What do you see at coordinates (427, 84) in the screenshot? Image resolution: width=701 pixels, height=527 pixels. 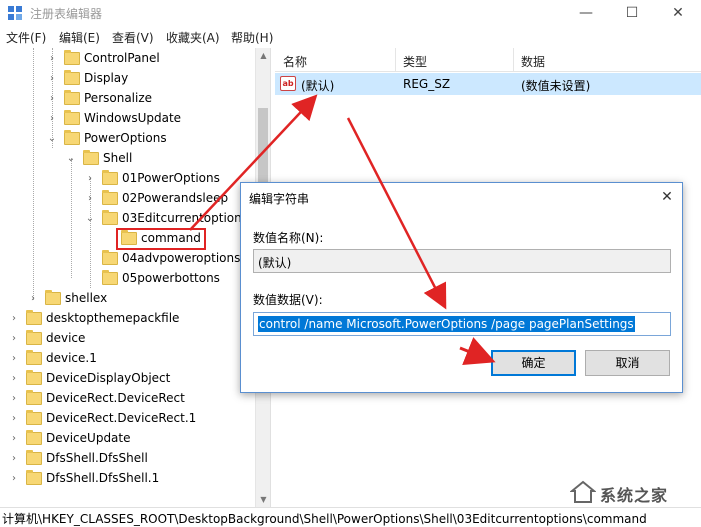 I see `row-type: REG_SZ` at bounding box center [427, 84].